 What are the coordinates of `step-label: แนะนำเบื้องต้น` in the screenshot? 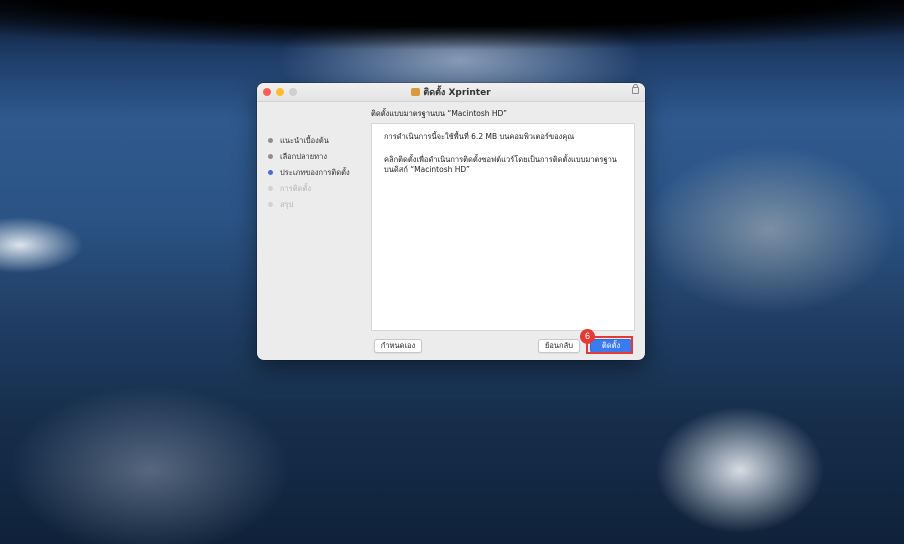 It's located at (304, 140).